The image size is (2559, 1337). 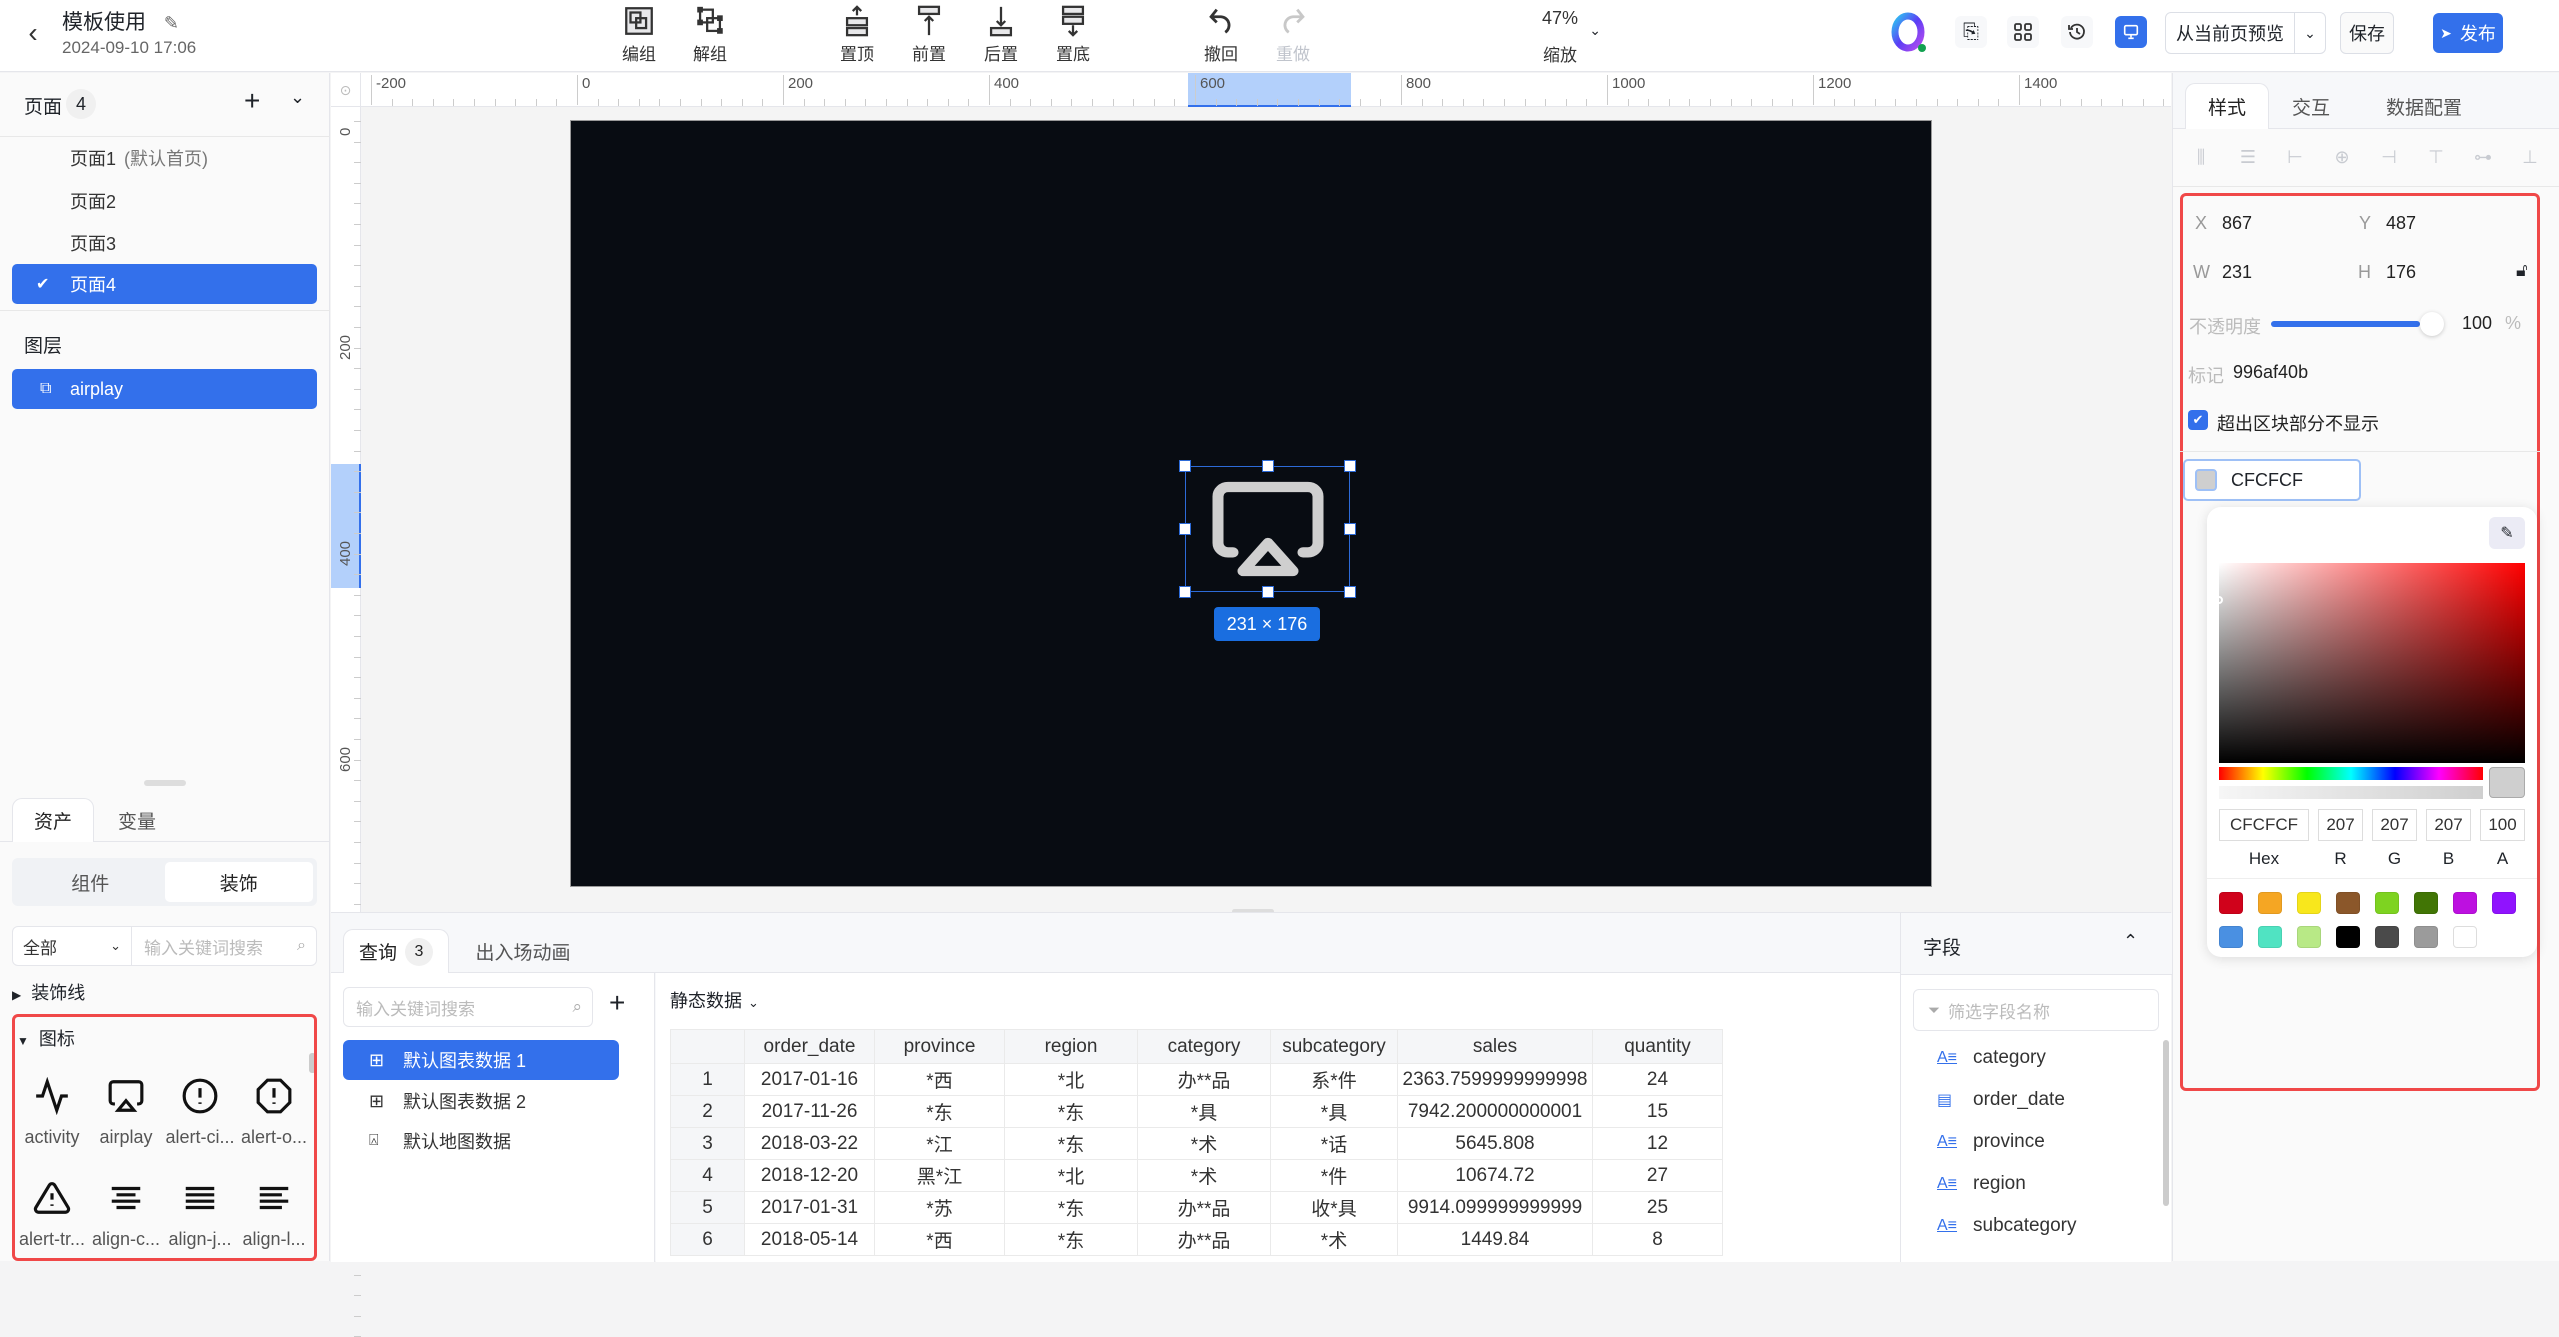 What do you see at coordinates (714, 1000) in the screenshot?
I see `source-type-dropdown: 静态数据 ⌄` at bounding box center [714, 1000].